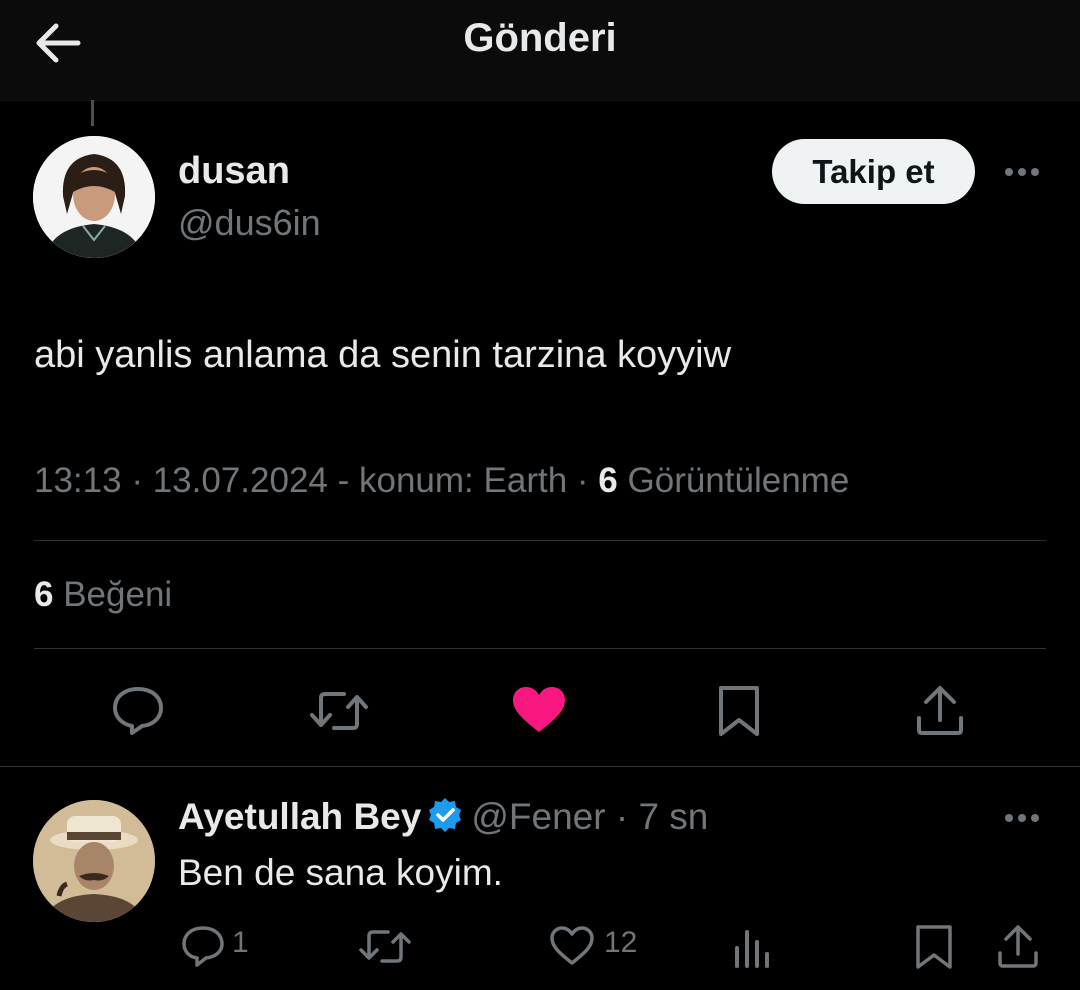  What do you see at coordinates (673, 816) in the screenshot?
I see `reply-time: 7 sn` at bounding box center [673, 816].